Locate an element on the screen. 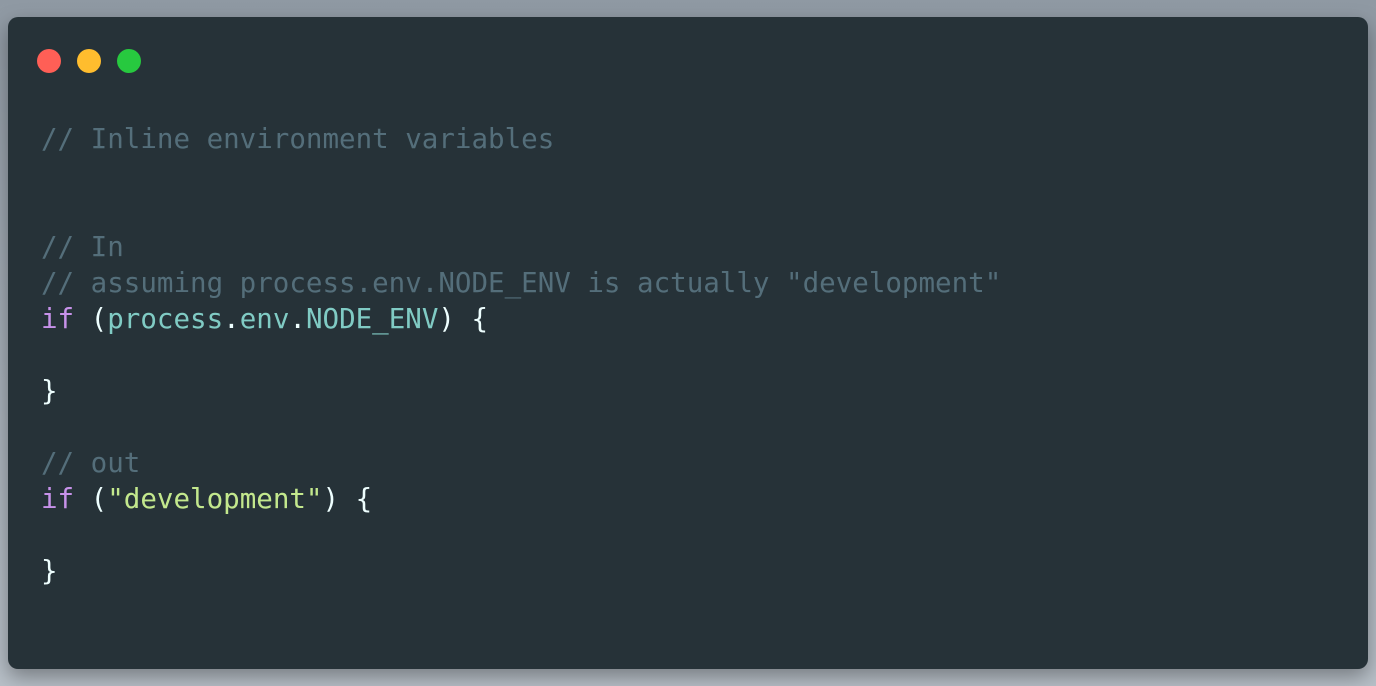 The image size is (1376, 686). window-controls is located at coordinates (89, 61).